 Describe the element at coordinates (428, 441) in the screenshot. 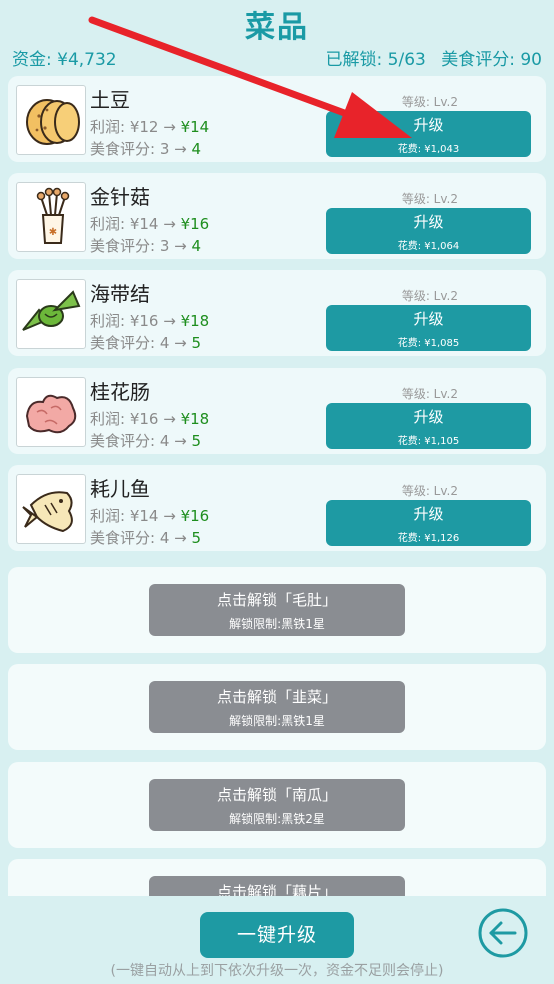

I see `upgrade-cost: 花费: ¥1,105` at that location.